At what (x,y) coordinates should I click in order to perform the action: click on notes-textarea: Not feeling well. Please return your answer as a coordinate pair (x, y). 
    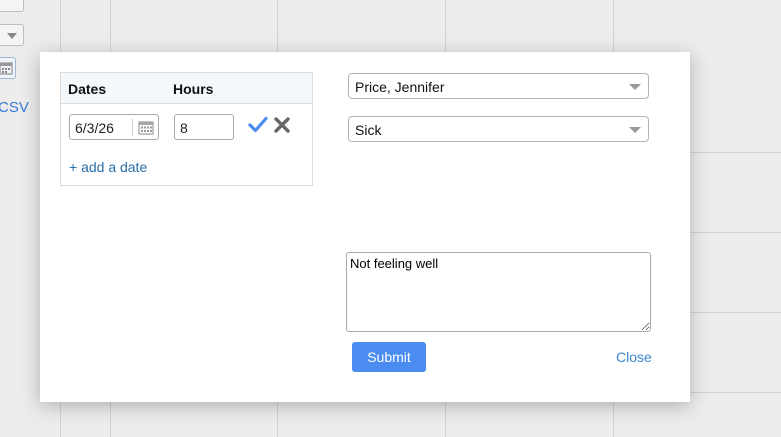
    Looking at the image, I should click on (498, 292).